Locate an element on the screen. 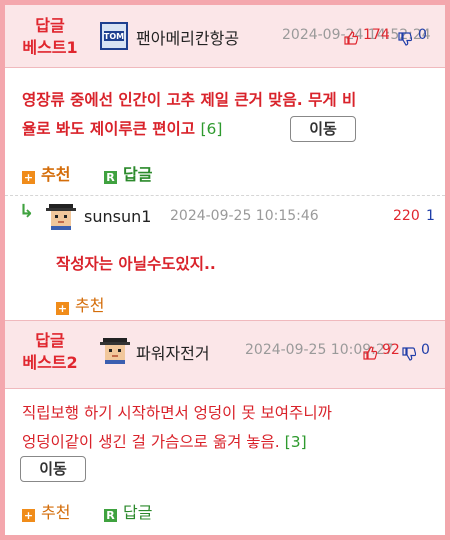  avatar: TOM is located at coordinates (114, 36).